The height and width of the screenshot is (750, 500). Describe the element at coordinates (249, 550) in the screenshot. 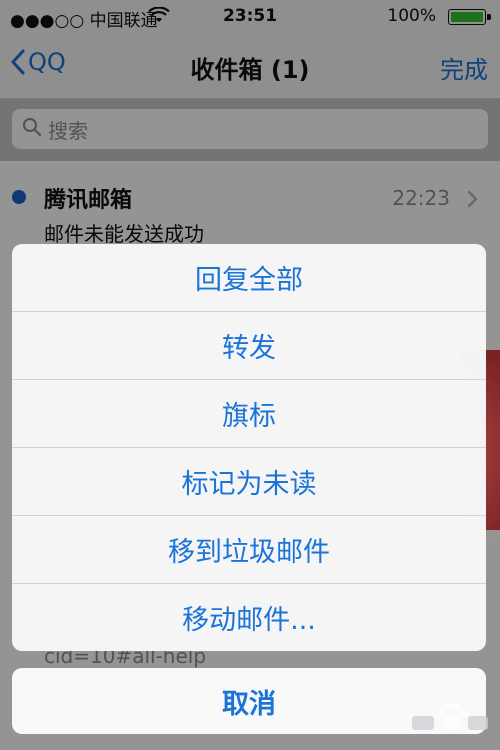

I see `move-to-junk-button: 移到垃圾邮件` at that location.